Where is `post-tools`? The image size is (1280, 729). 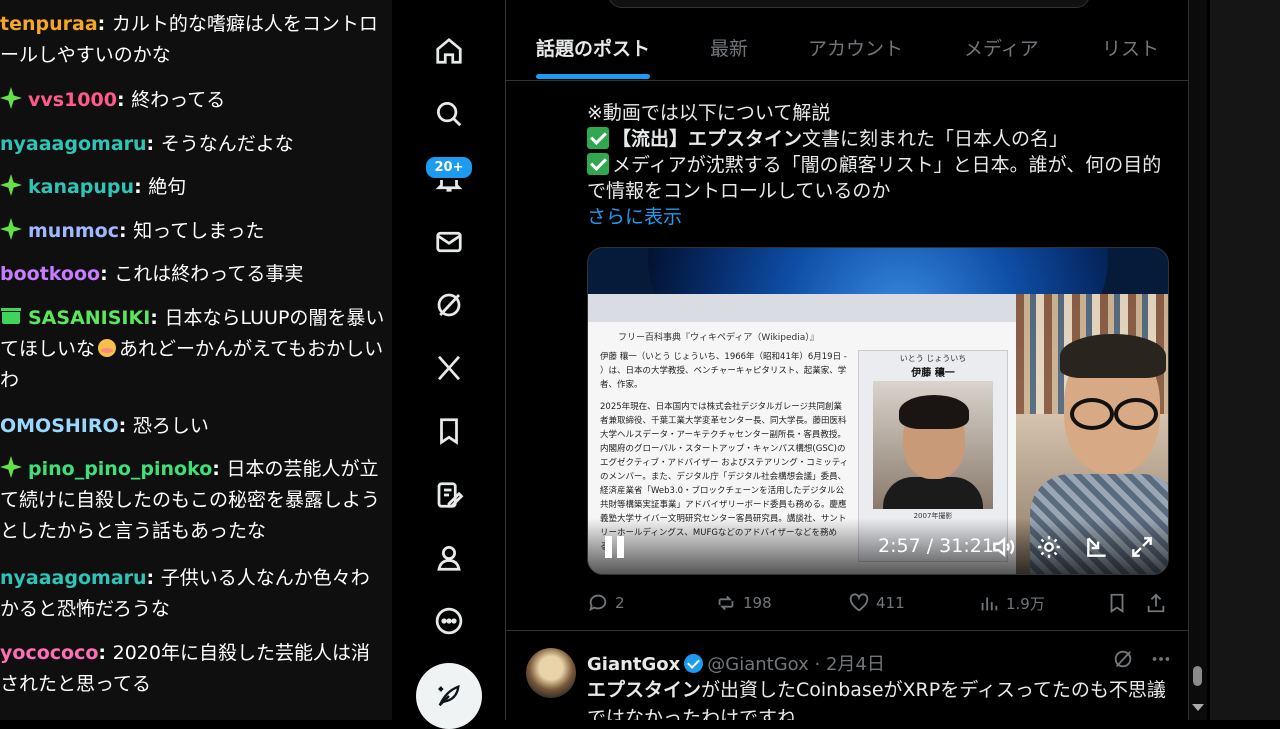
post-tools is located at coordinates (1147, 661).